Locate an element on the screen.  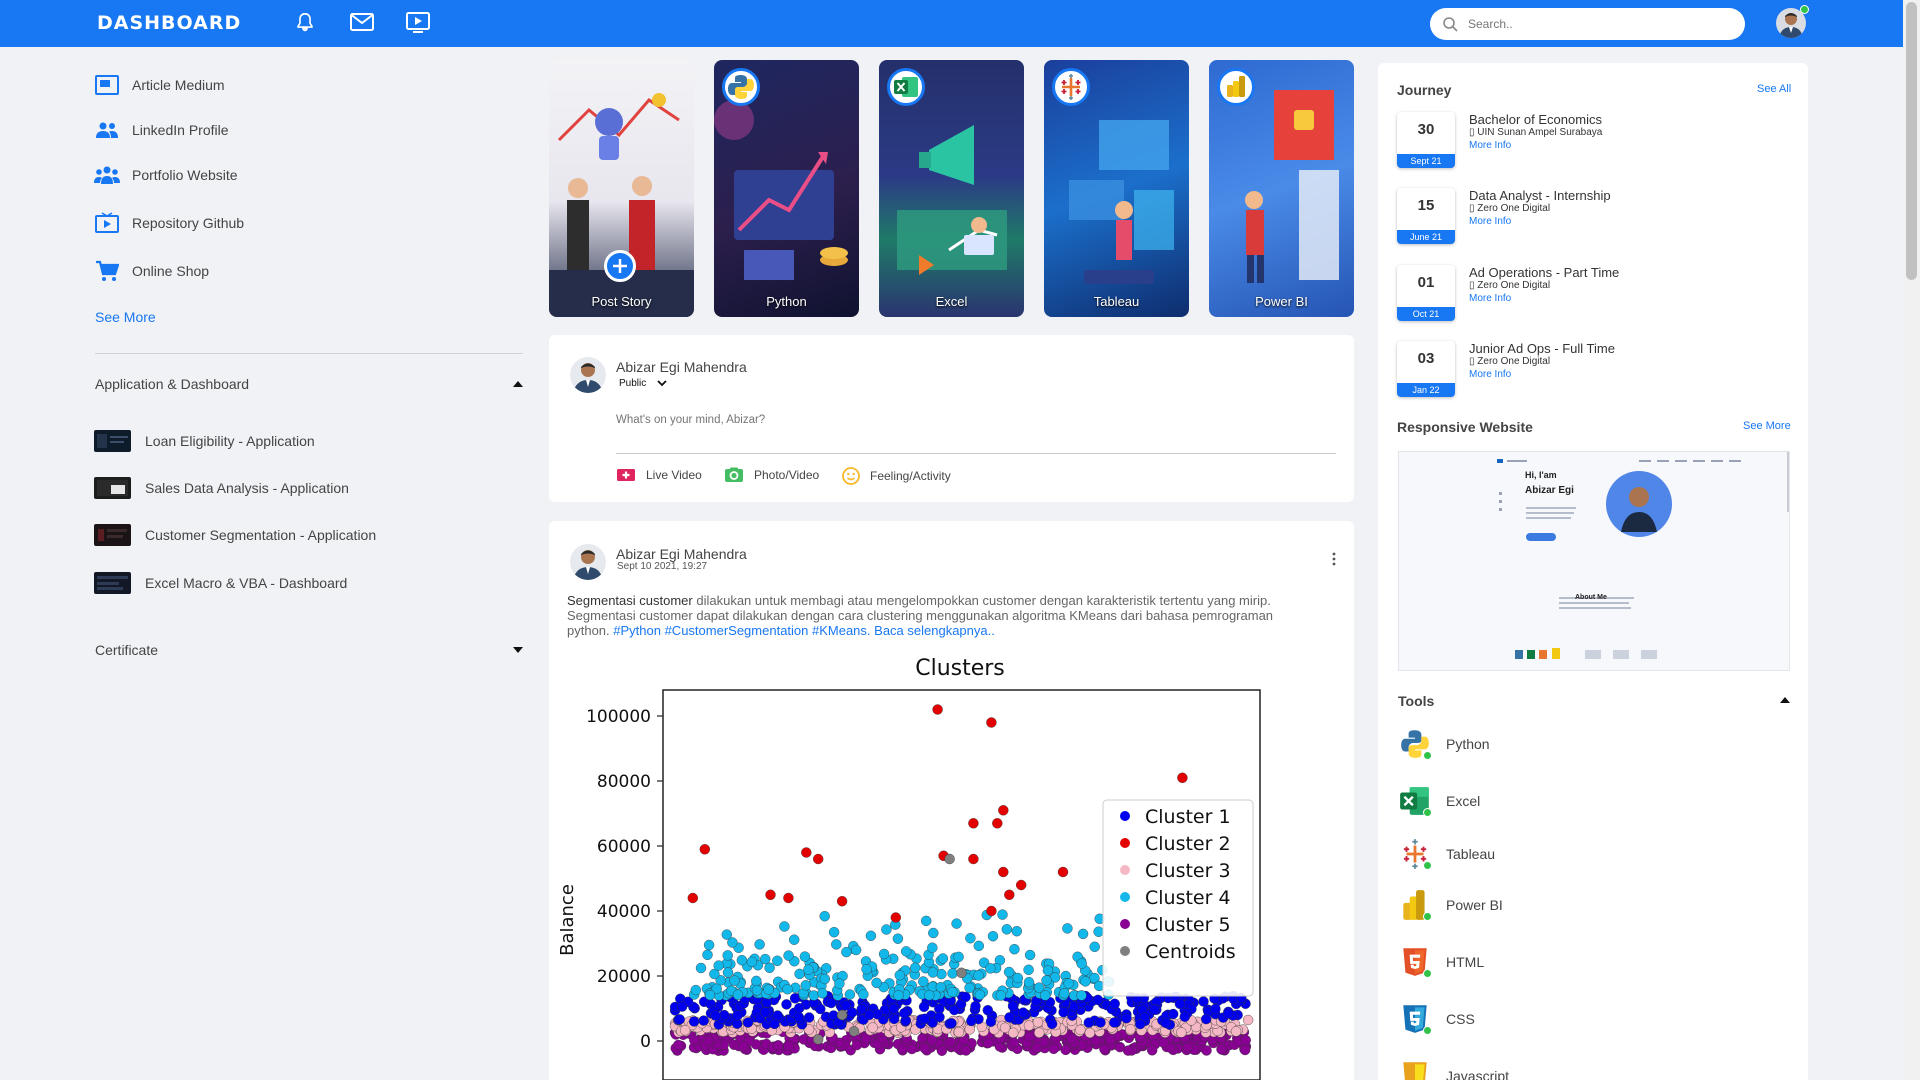
feeling-activity-button: Feeling/Activity is located at coordinates (896, 476).